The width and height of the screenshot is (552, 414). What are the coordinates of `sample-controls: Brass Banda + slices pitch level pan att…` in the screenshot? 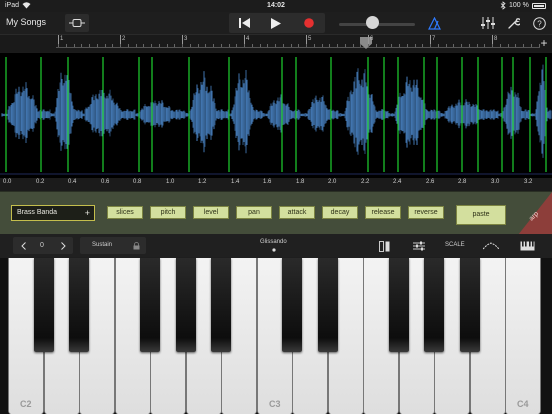 It's located at (276, 213).